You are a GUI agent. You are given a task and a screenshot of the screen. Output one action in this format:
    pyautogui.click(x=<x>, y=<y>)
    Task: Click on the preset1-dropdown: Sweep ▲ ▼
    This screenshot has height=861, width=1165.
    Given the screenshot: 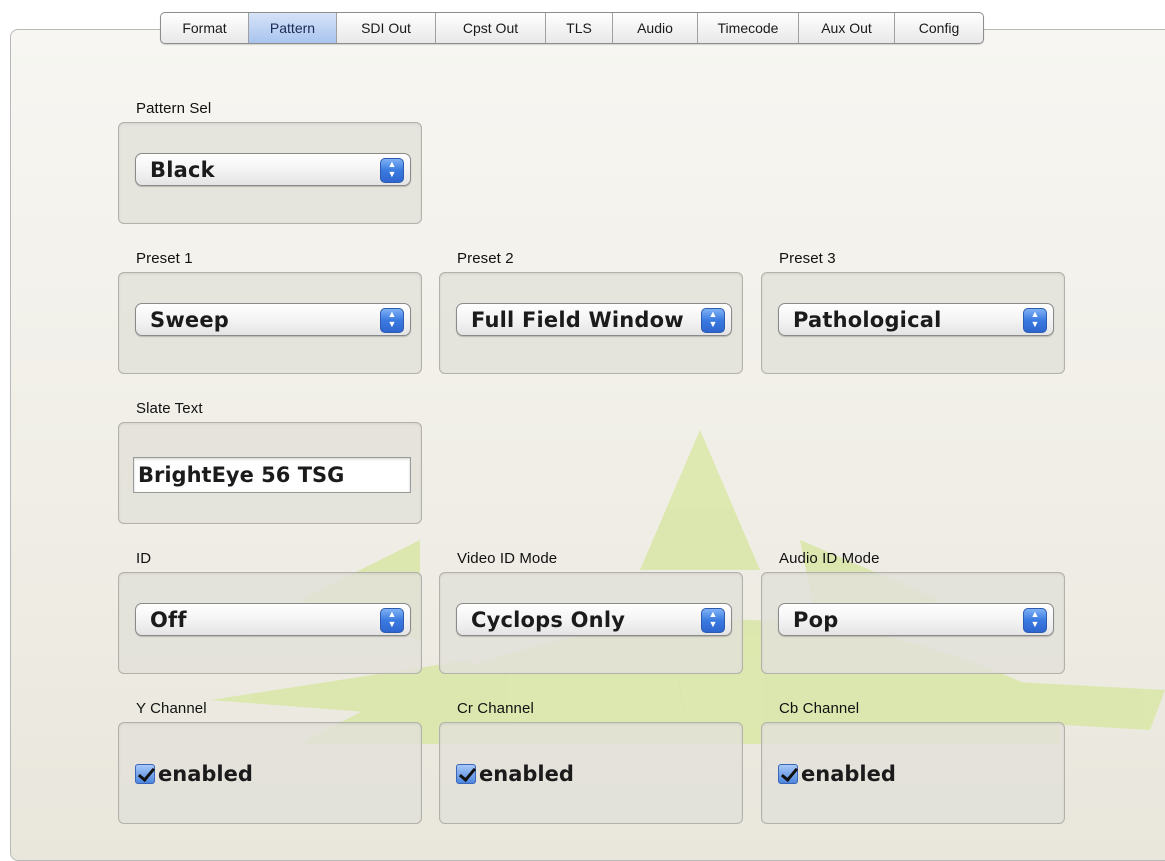 What is the action you would take?
    pyautogui.click(x=273, y=319)
    